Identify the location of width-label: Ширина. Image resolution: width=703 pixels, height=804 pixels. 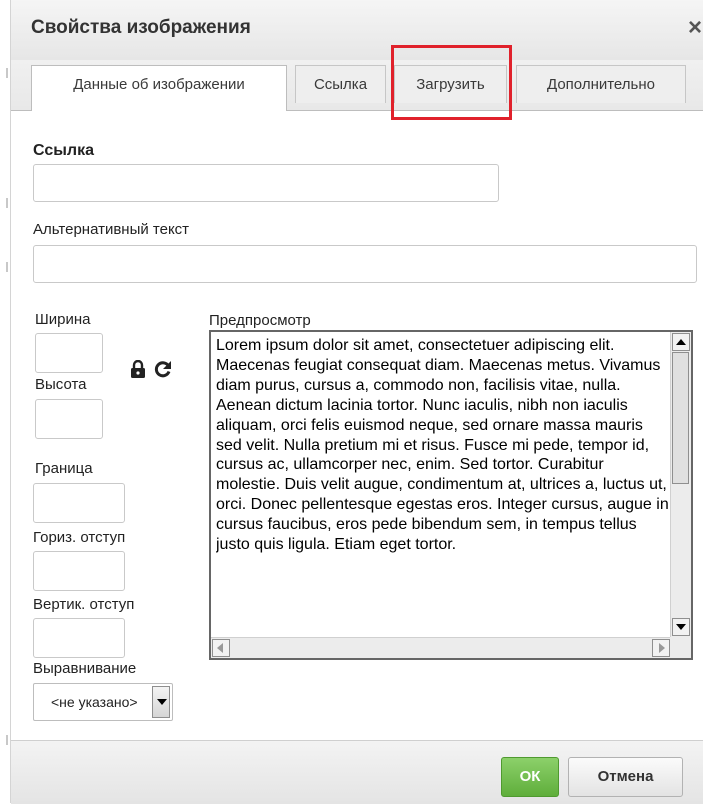
(63, 319).